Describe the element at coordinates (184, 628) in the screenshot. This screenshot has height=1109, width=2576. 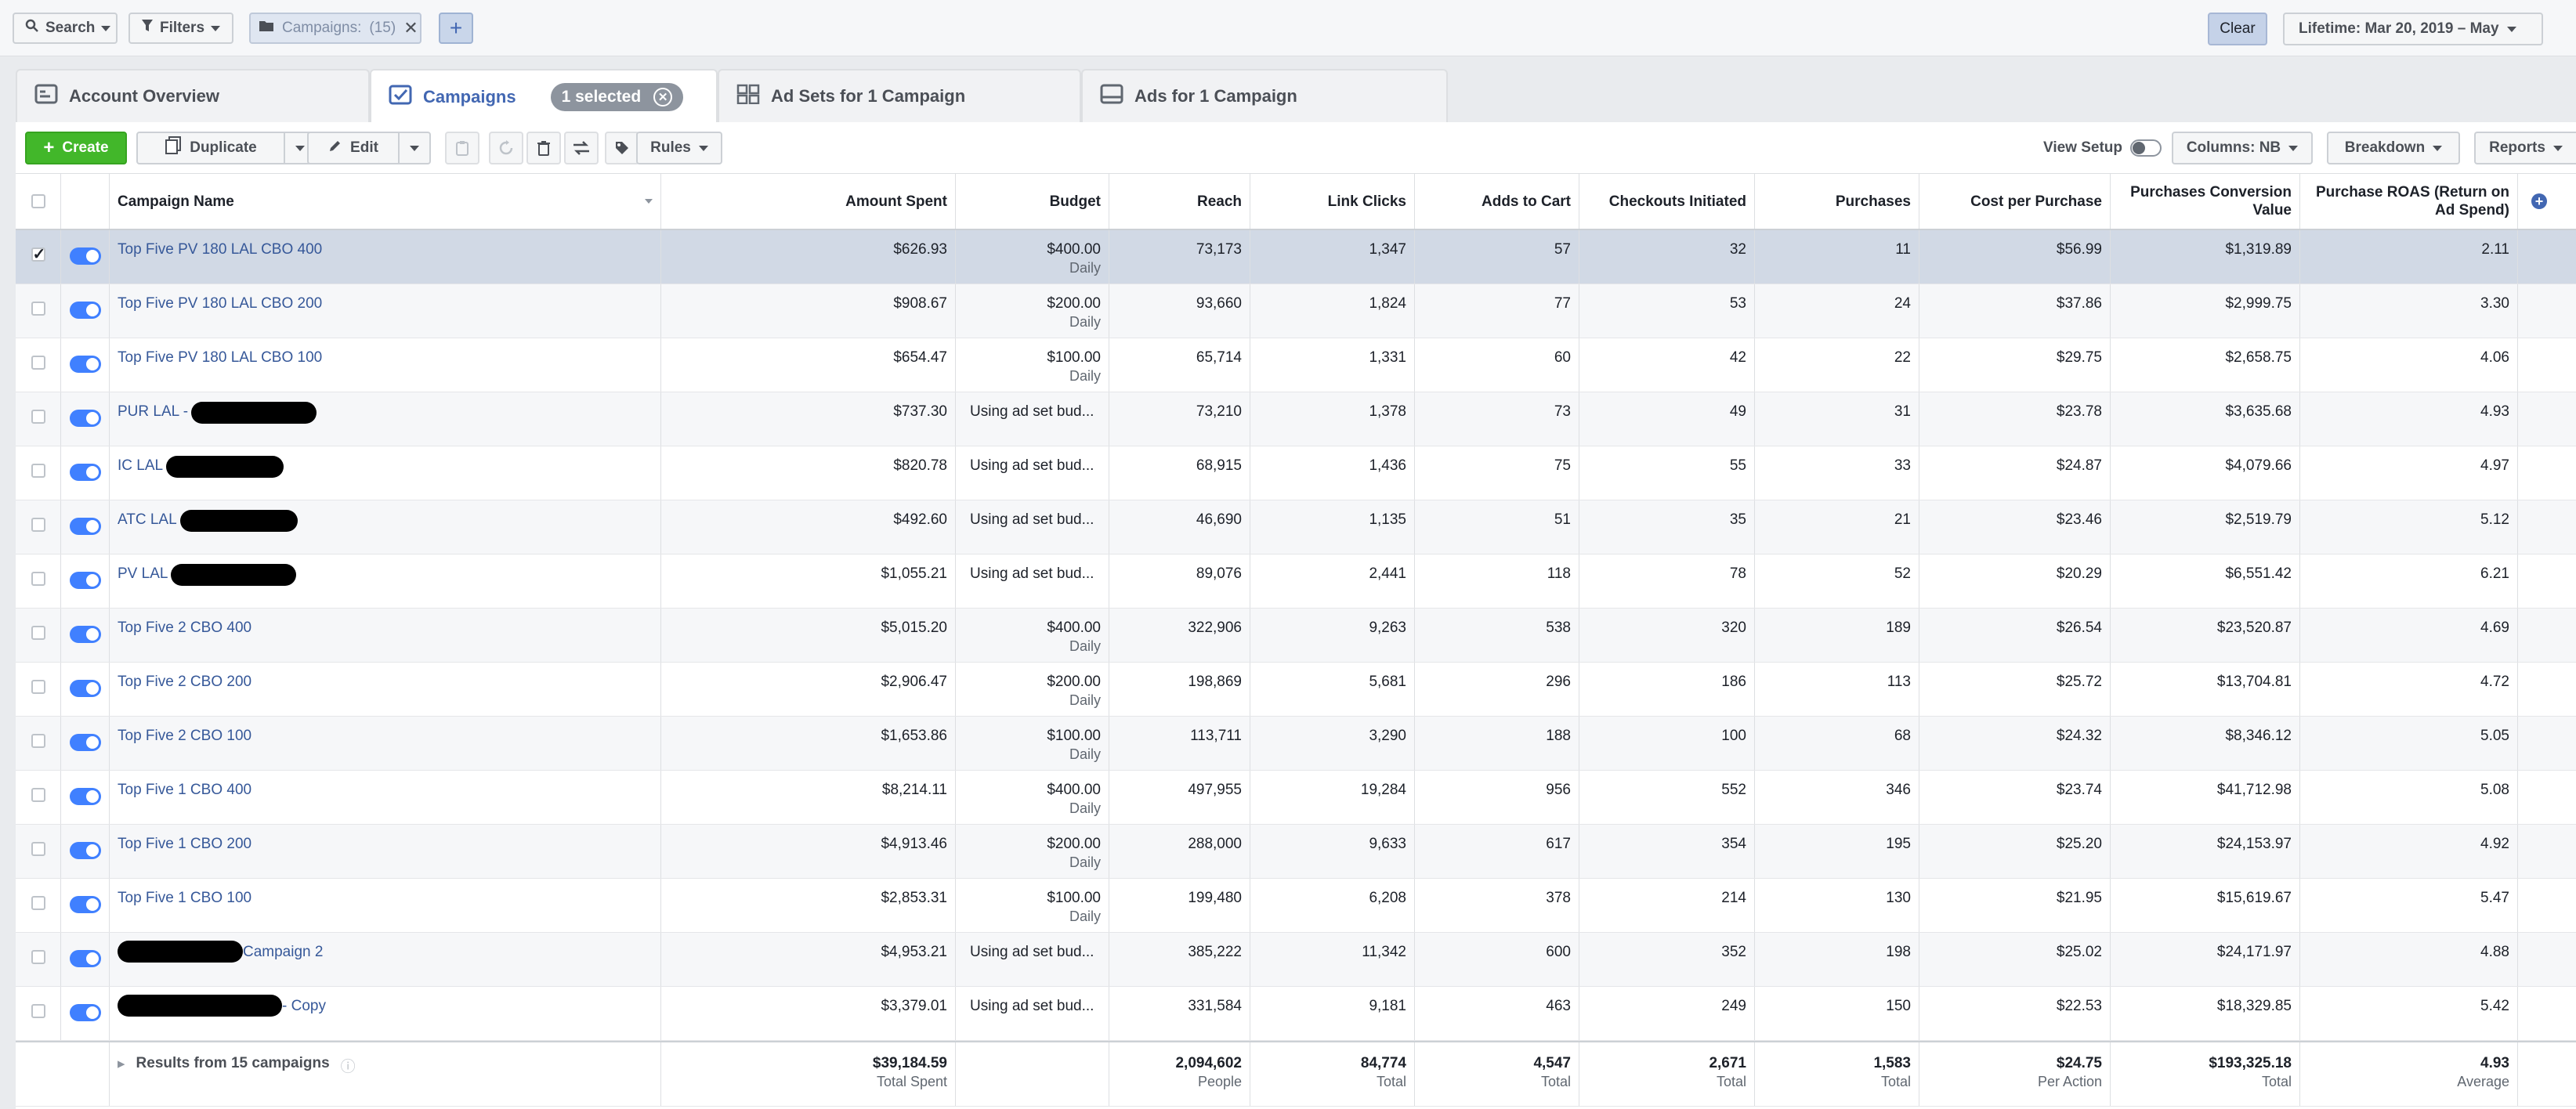
I see `campaign-name-link: Top Five 2 CBO 400` at that location.